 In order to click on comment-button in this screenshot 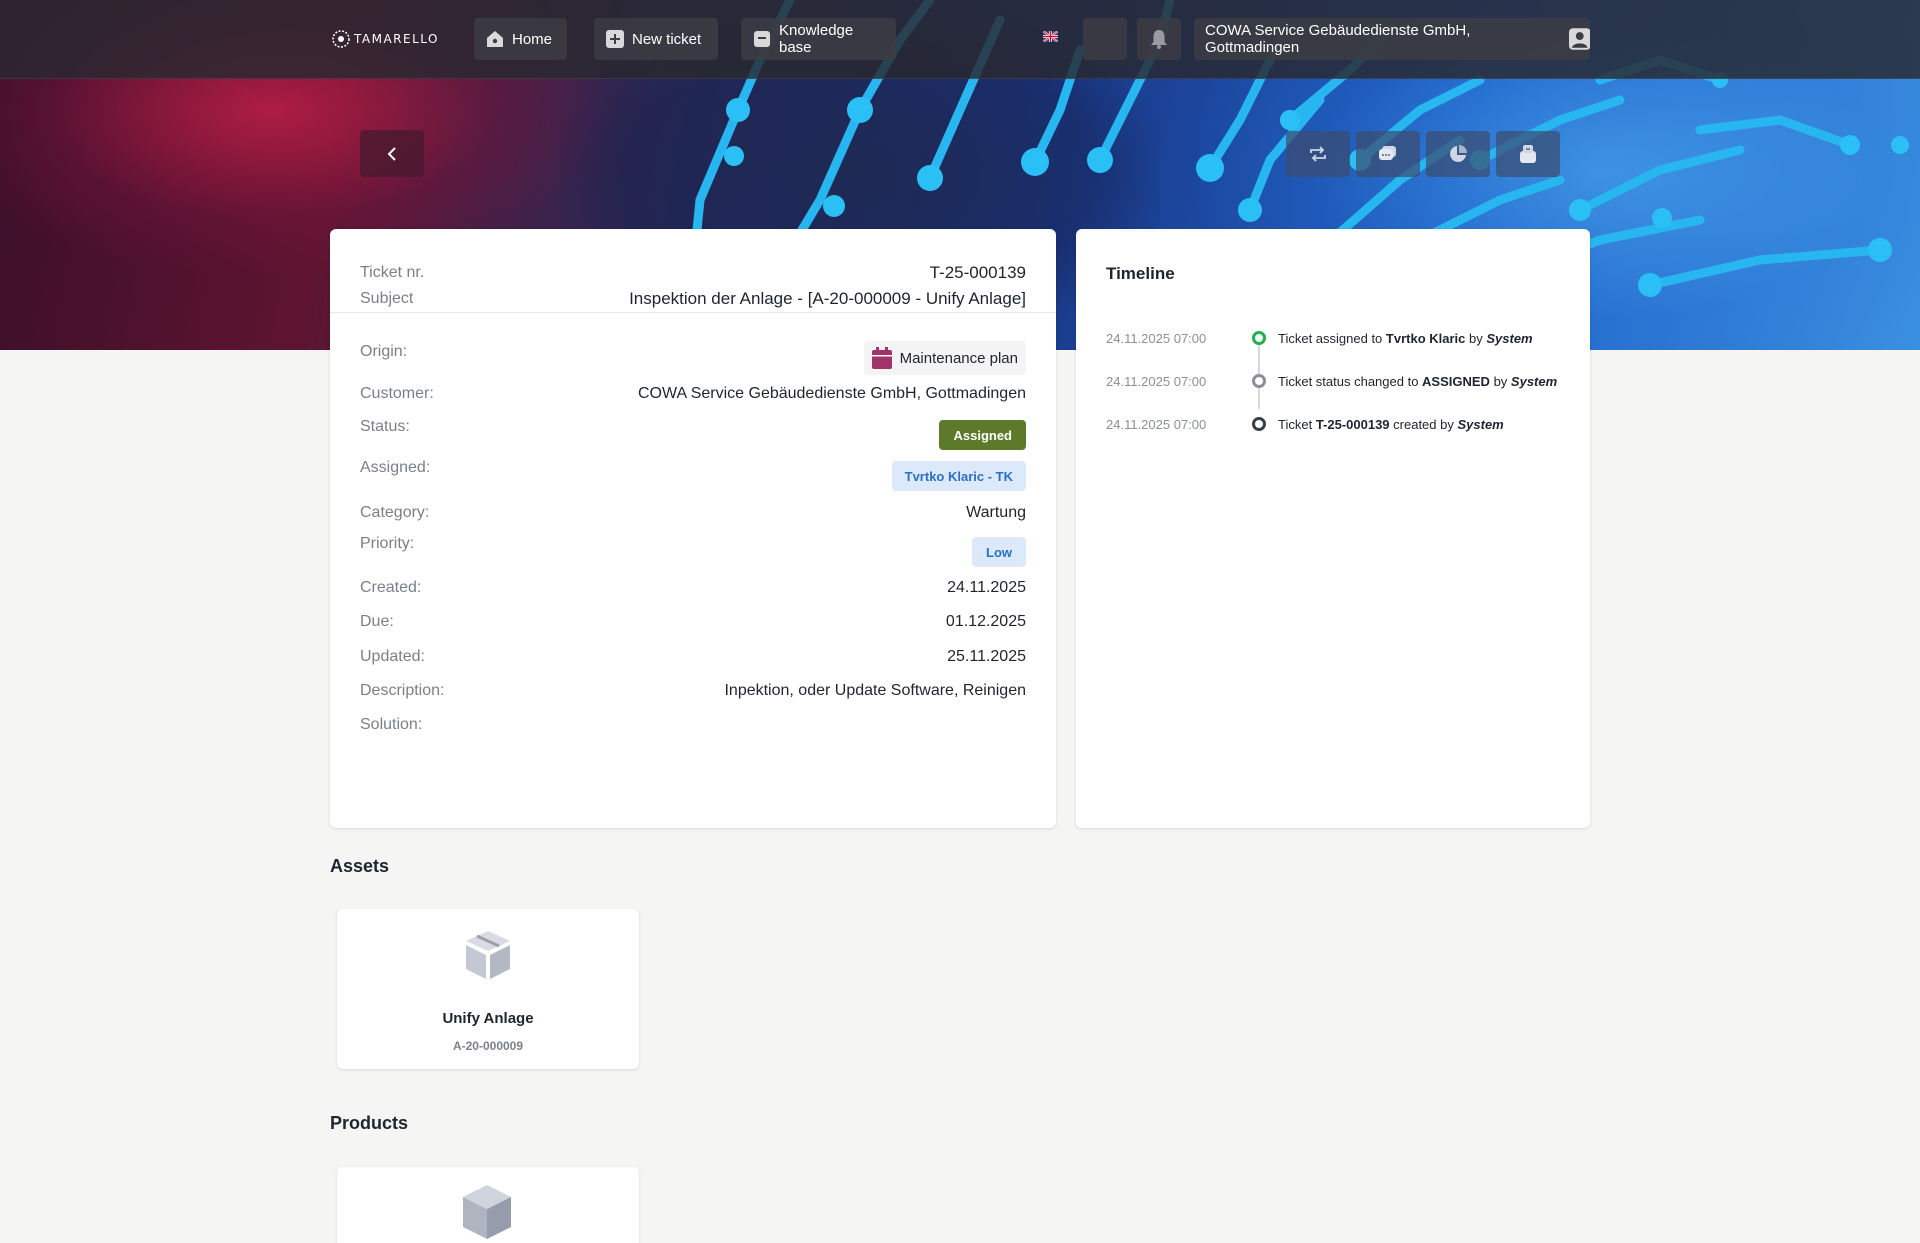, I will do `click(1388, 154)`.